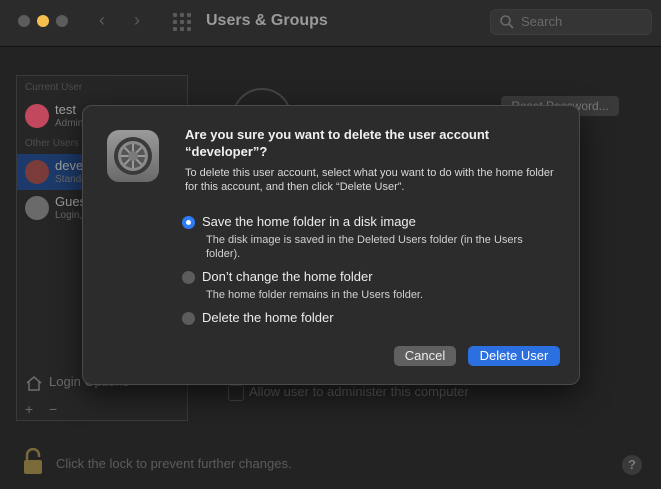  Describe the element at coordinates (133, 156) in the screenshot. I see `system-preferences-gear-icon` at that location.